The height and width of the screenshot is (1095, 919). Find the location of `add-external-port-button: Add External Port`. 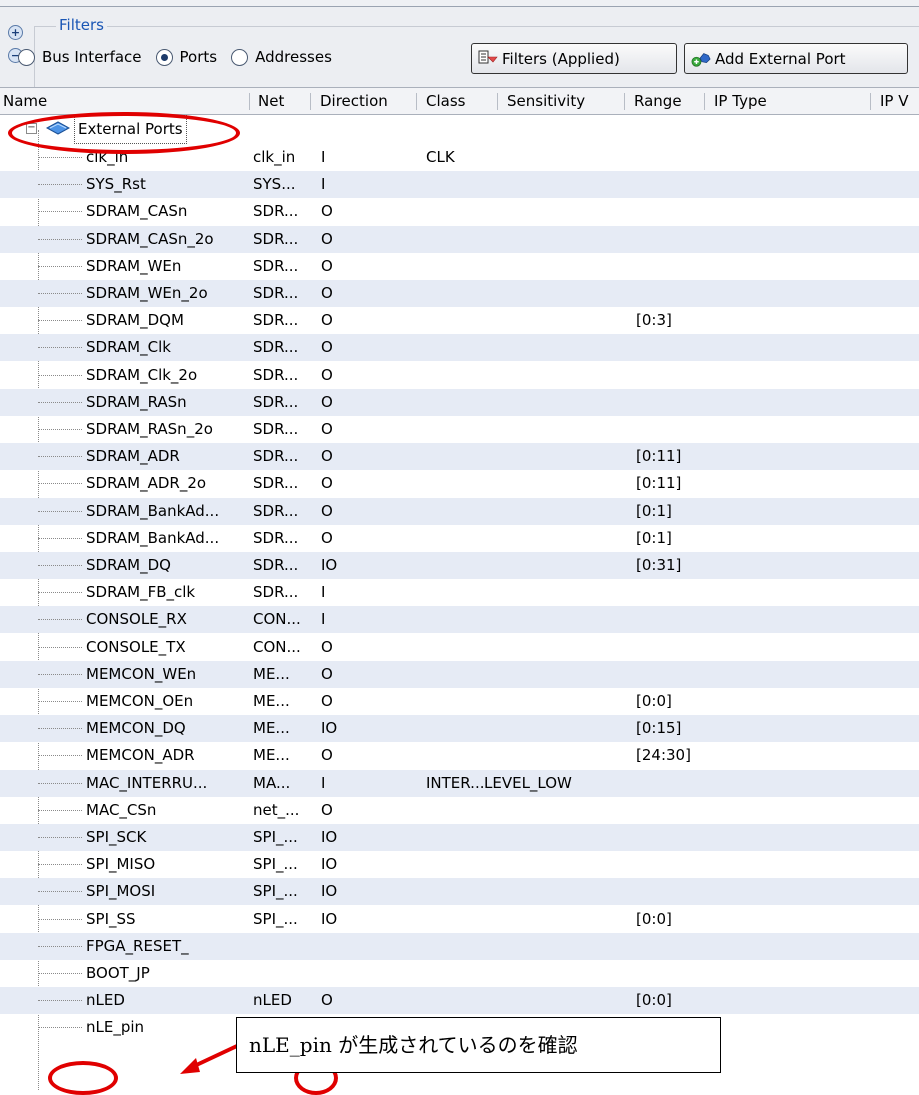

add-external-port-button: Add External Port is located at coordinates (796, 58).